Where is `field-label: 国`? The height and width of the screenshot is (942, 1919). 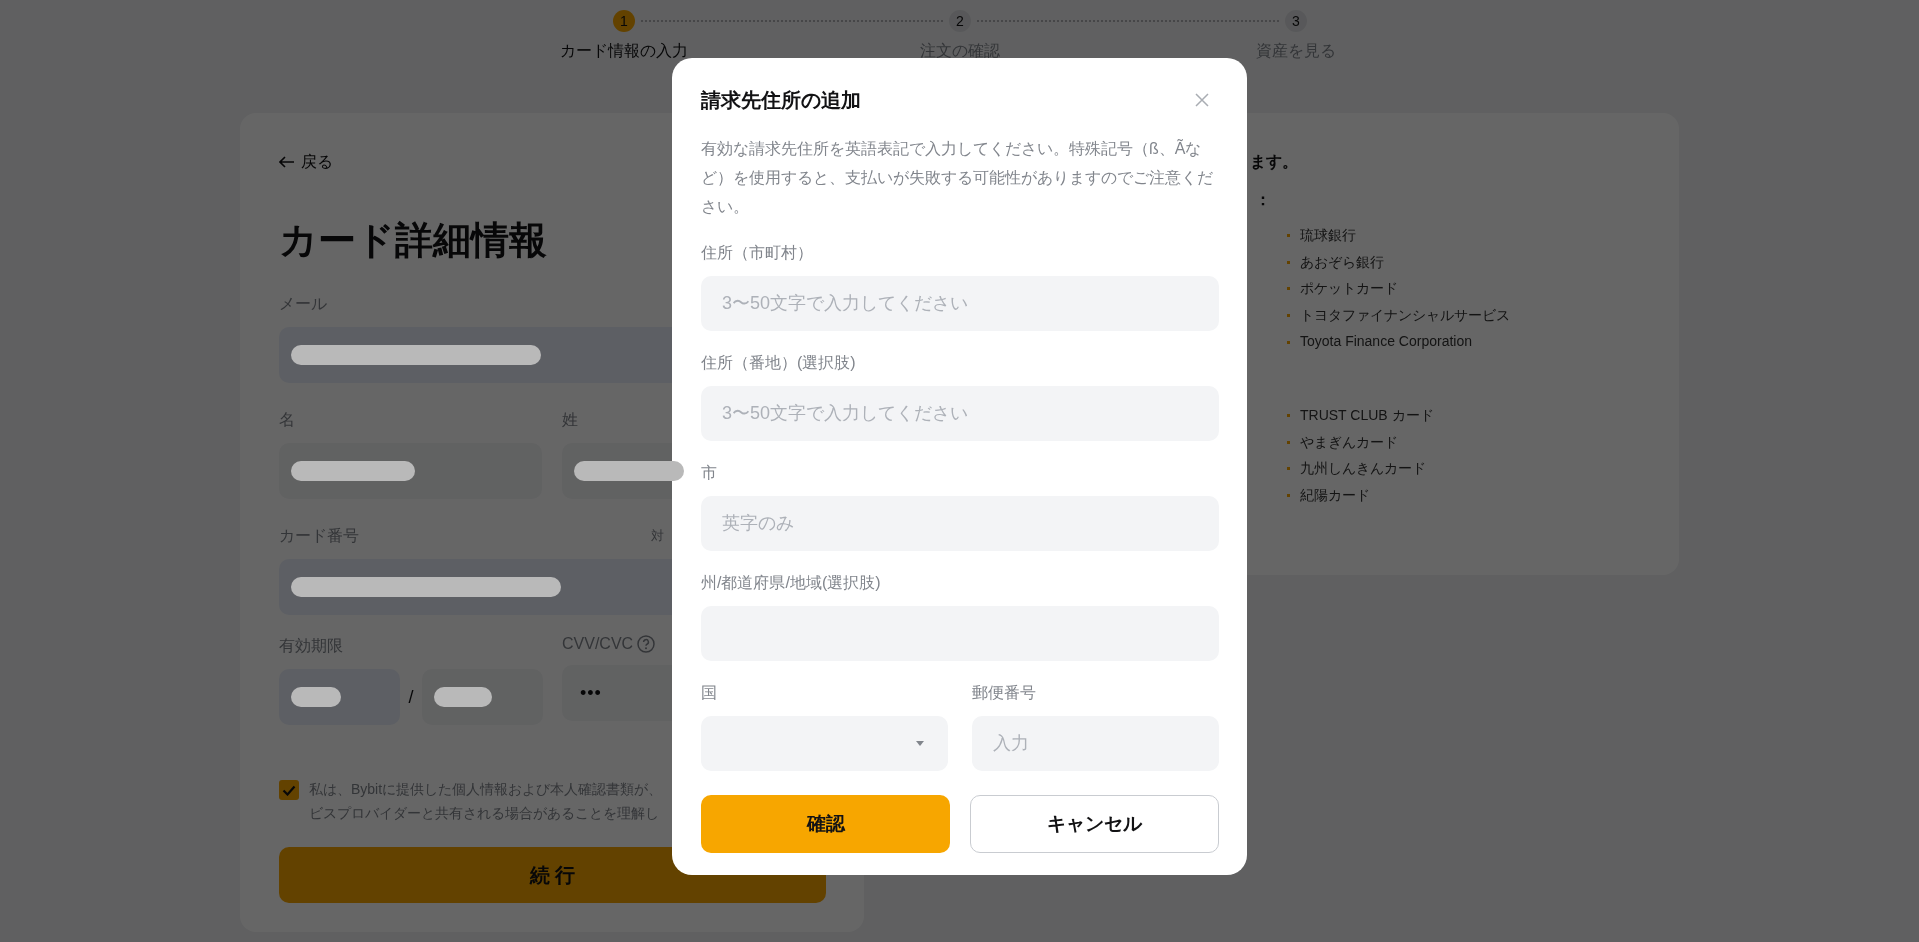
field-label: 国 is located at coordinates (709, 693).